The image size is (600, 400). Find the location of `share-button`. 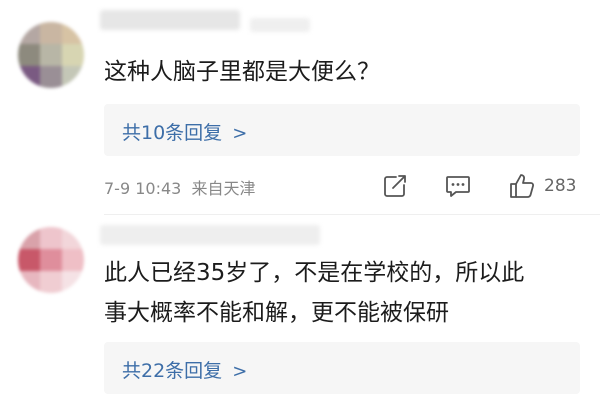

share-button is located at coordinates (395, 186).